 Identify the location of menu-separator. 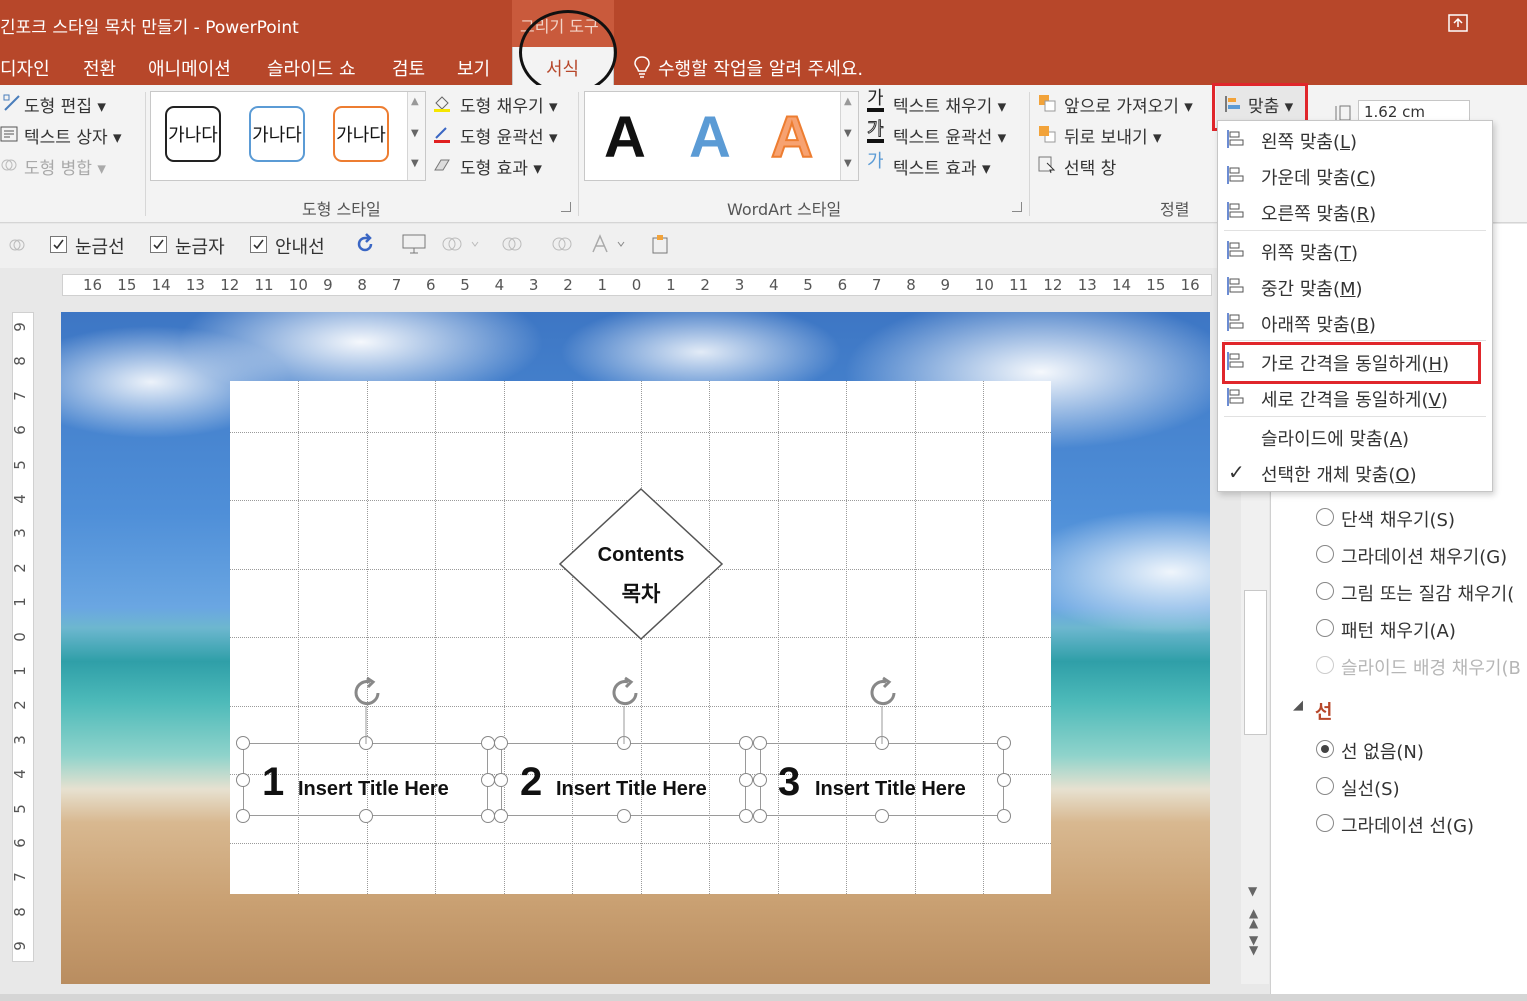
(1355, 230).